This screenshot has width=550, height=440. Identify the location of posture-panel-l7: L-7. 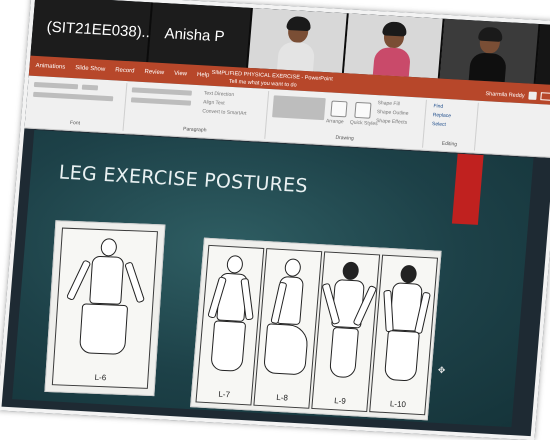
(230, 325).